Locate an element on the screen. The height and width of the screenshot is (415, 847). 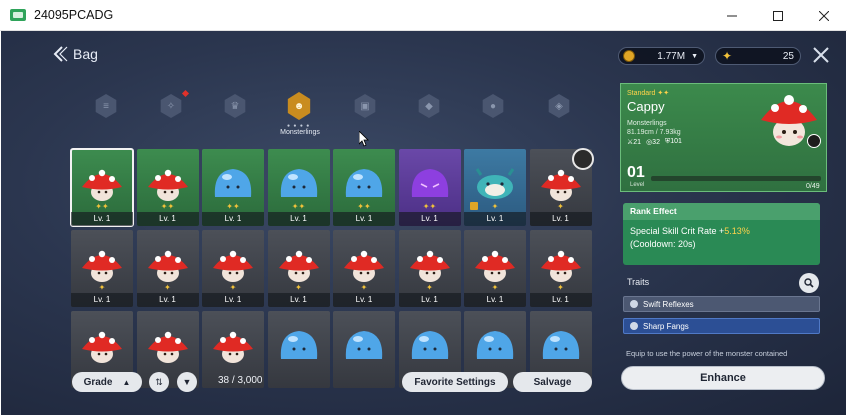
all-icon: ≡ is located at coordinates (106, 106).